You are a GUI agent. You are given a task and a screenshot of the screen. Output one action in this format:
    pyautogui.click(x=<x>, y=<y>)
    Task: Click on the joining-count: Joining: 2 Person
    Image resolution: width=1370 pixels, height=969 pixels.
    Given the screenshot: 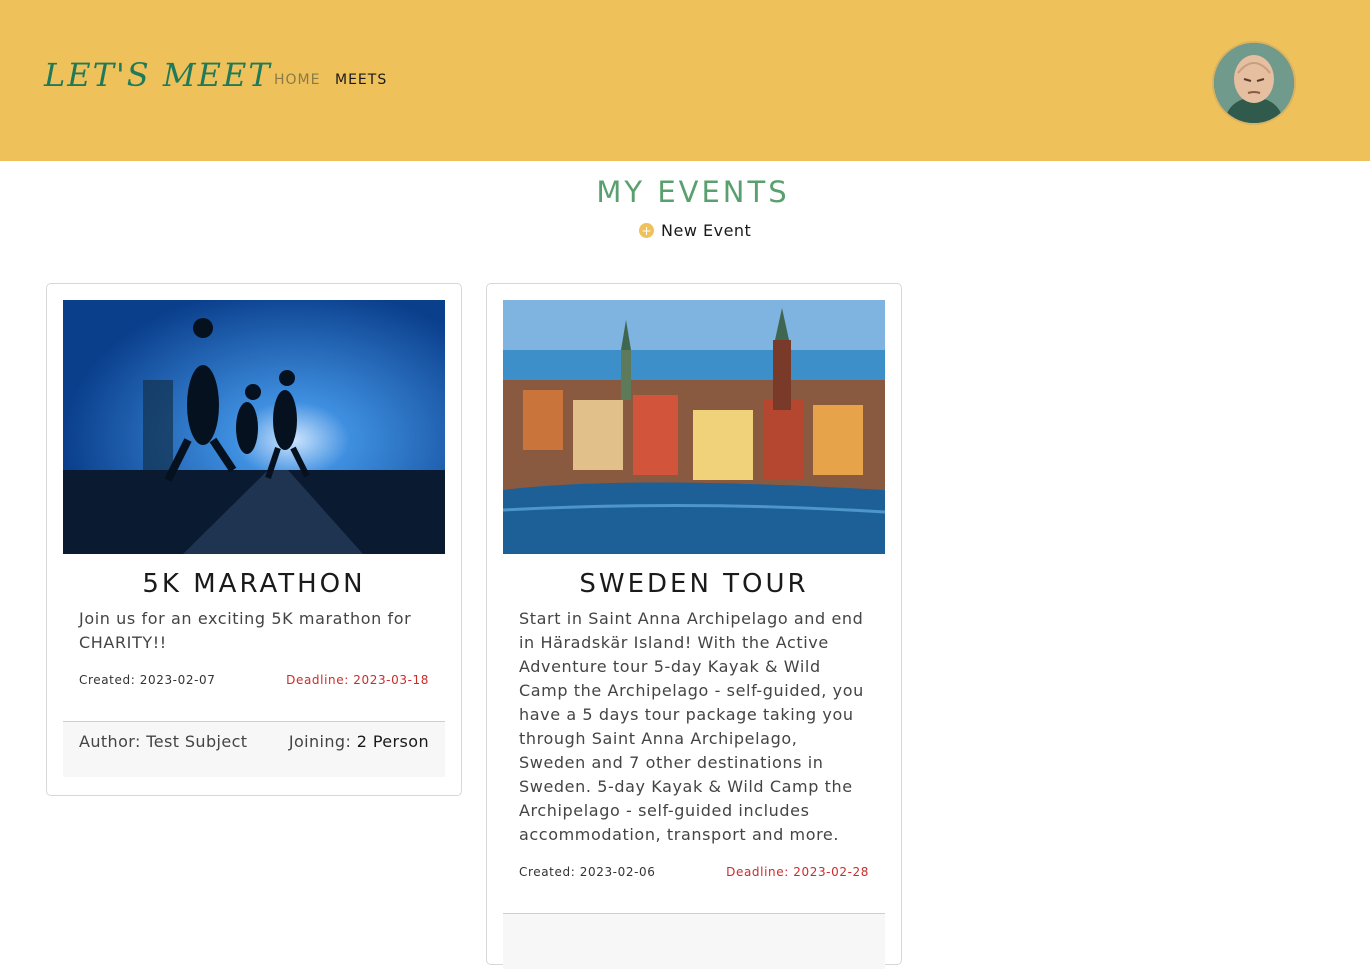 What is the action you would take?
    pyautogui.click(x=359, y=741)
    